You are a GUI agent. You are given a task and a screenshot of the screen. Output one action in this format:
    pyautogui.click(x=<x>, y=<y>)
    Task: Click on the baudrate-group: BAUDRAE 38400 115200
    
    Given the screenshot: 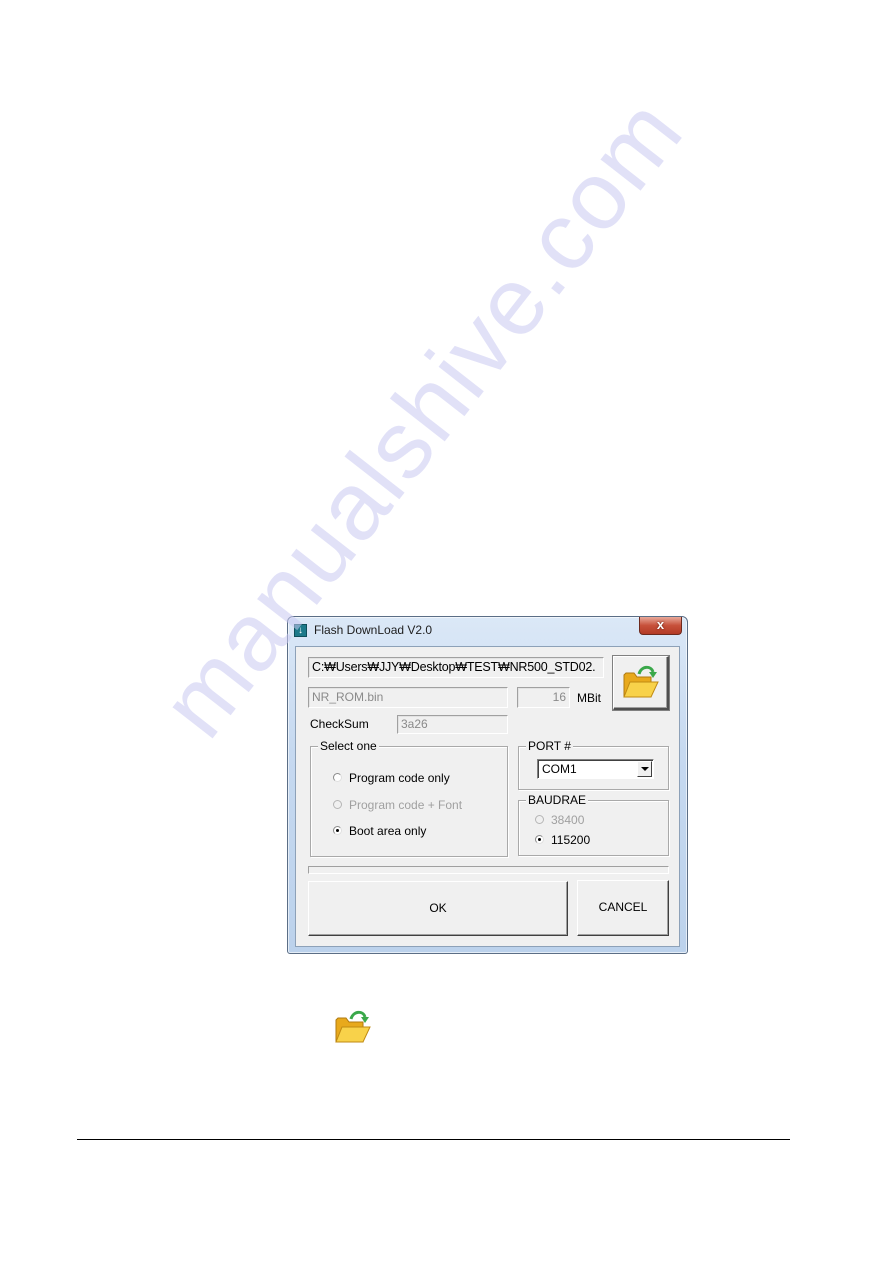 What is the action you would take?
    pyautogui.click(x=593, y=824)
    